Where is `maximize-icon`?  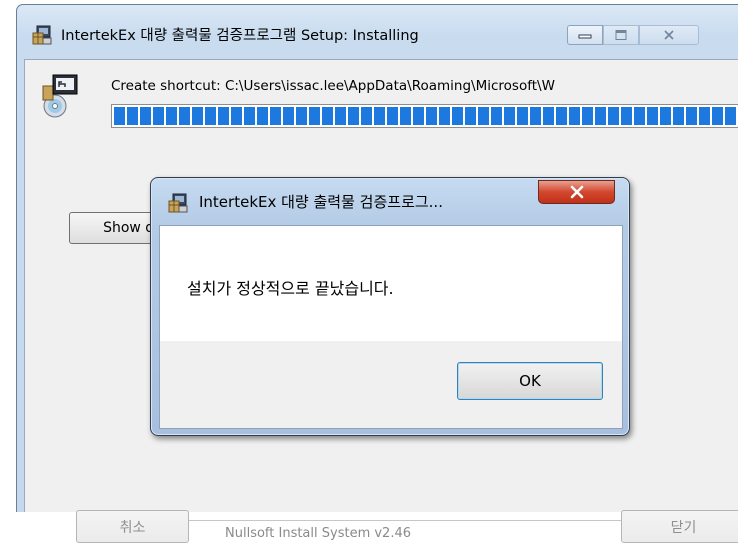 maximize-icon is located at coordinates (621, 35).